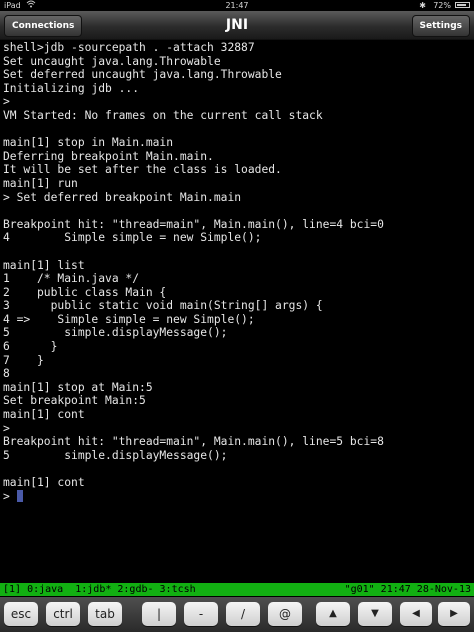 Image resolution: width=474 pixels, height=632 pixels. What do you see at coordinates (71, 279) in the screenshot?
I see `terminal-line: 1 /* Main.java */` at bounding box center [71, 279].